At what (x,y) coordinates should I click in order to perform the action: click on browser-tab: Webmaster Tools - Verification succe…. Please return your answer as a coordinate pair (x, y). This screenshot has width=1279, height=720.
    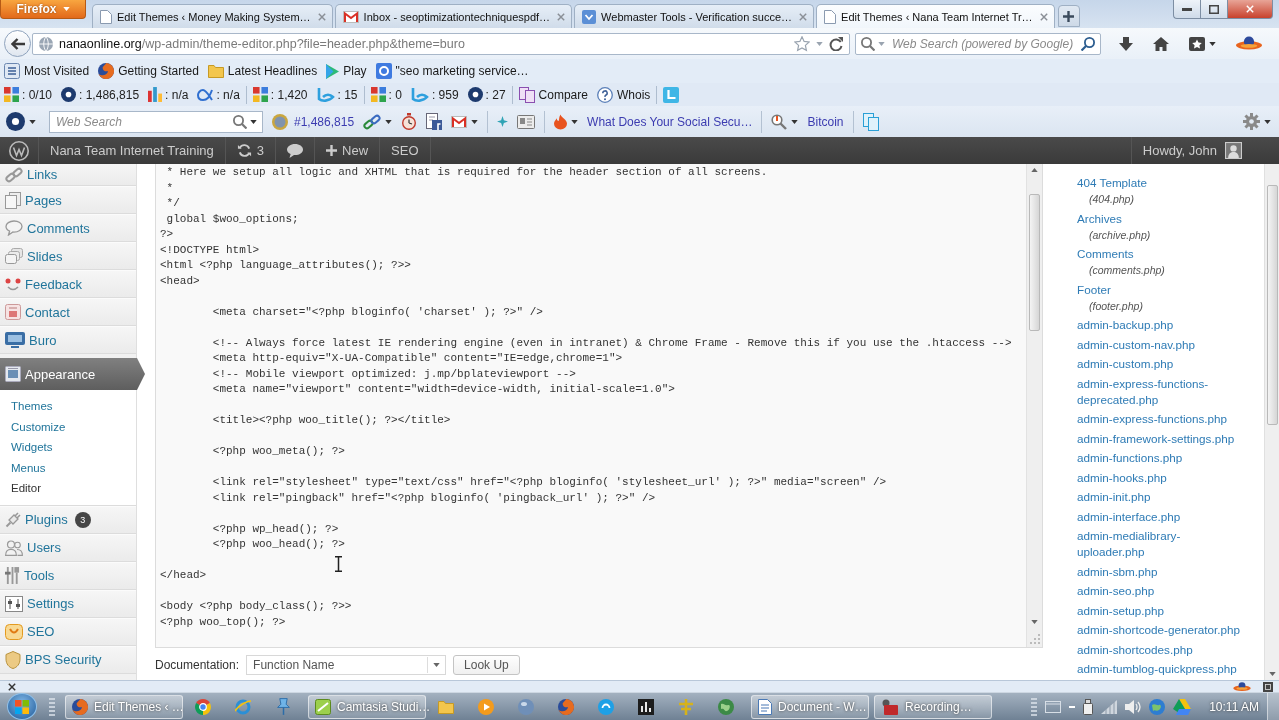
    Looking at the image, I should click on (694, 16).